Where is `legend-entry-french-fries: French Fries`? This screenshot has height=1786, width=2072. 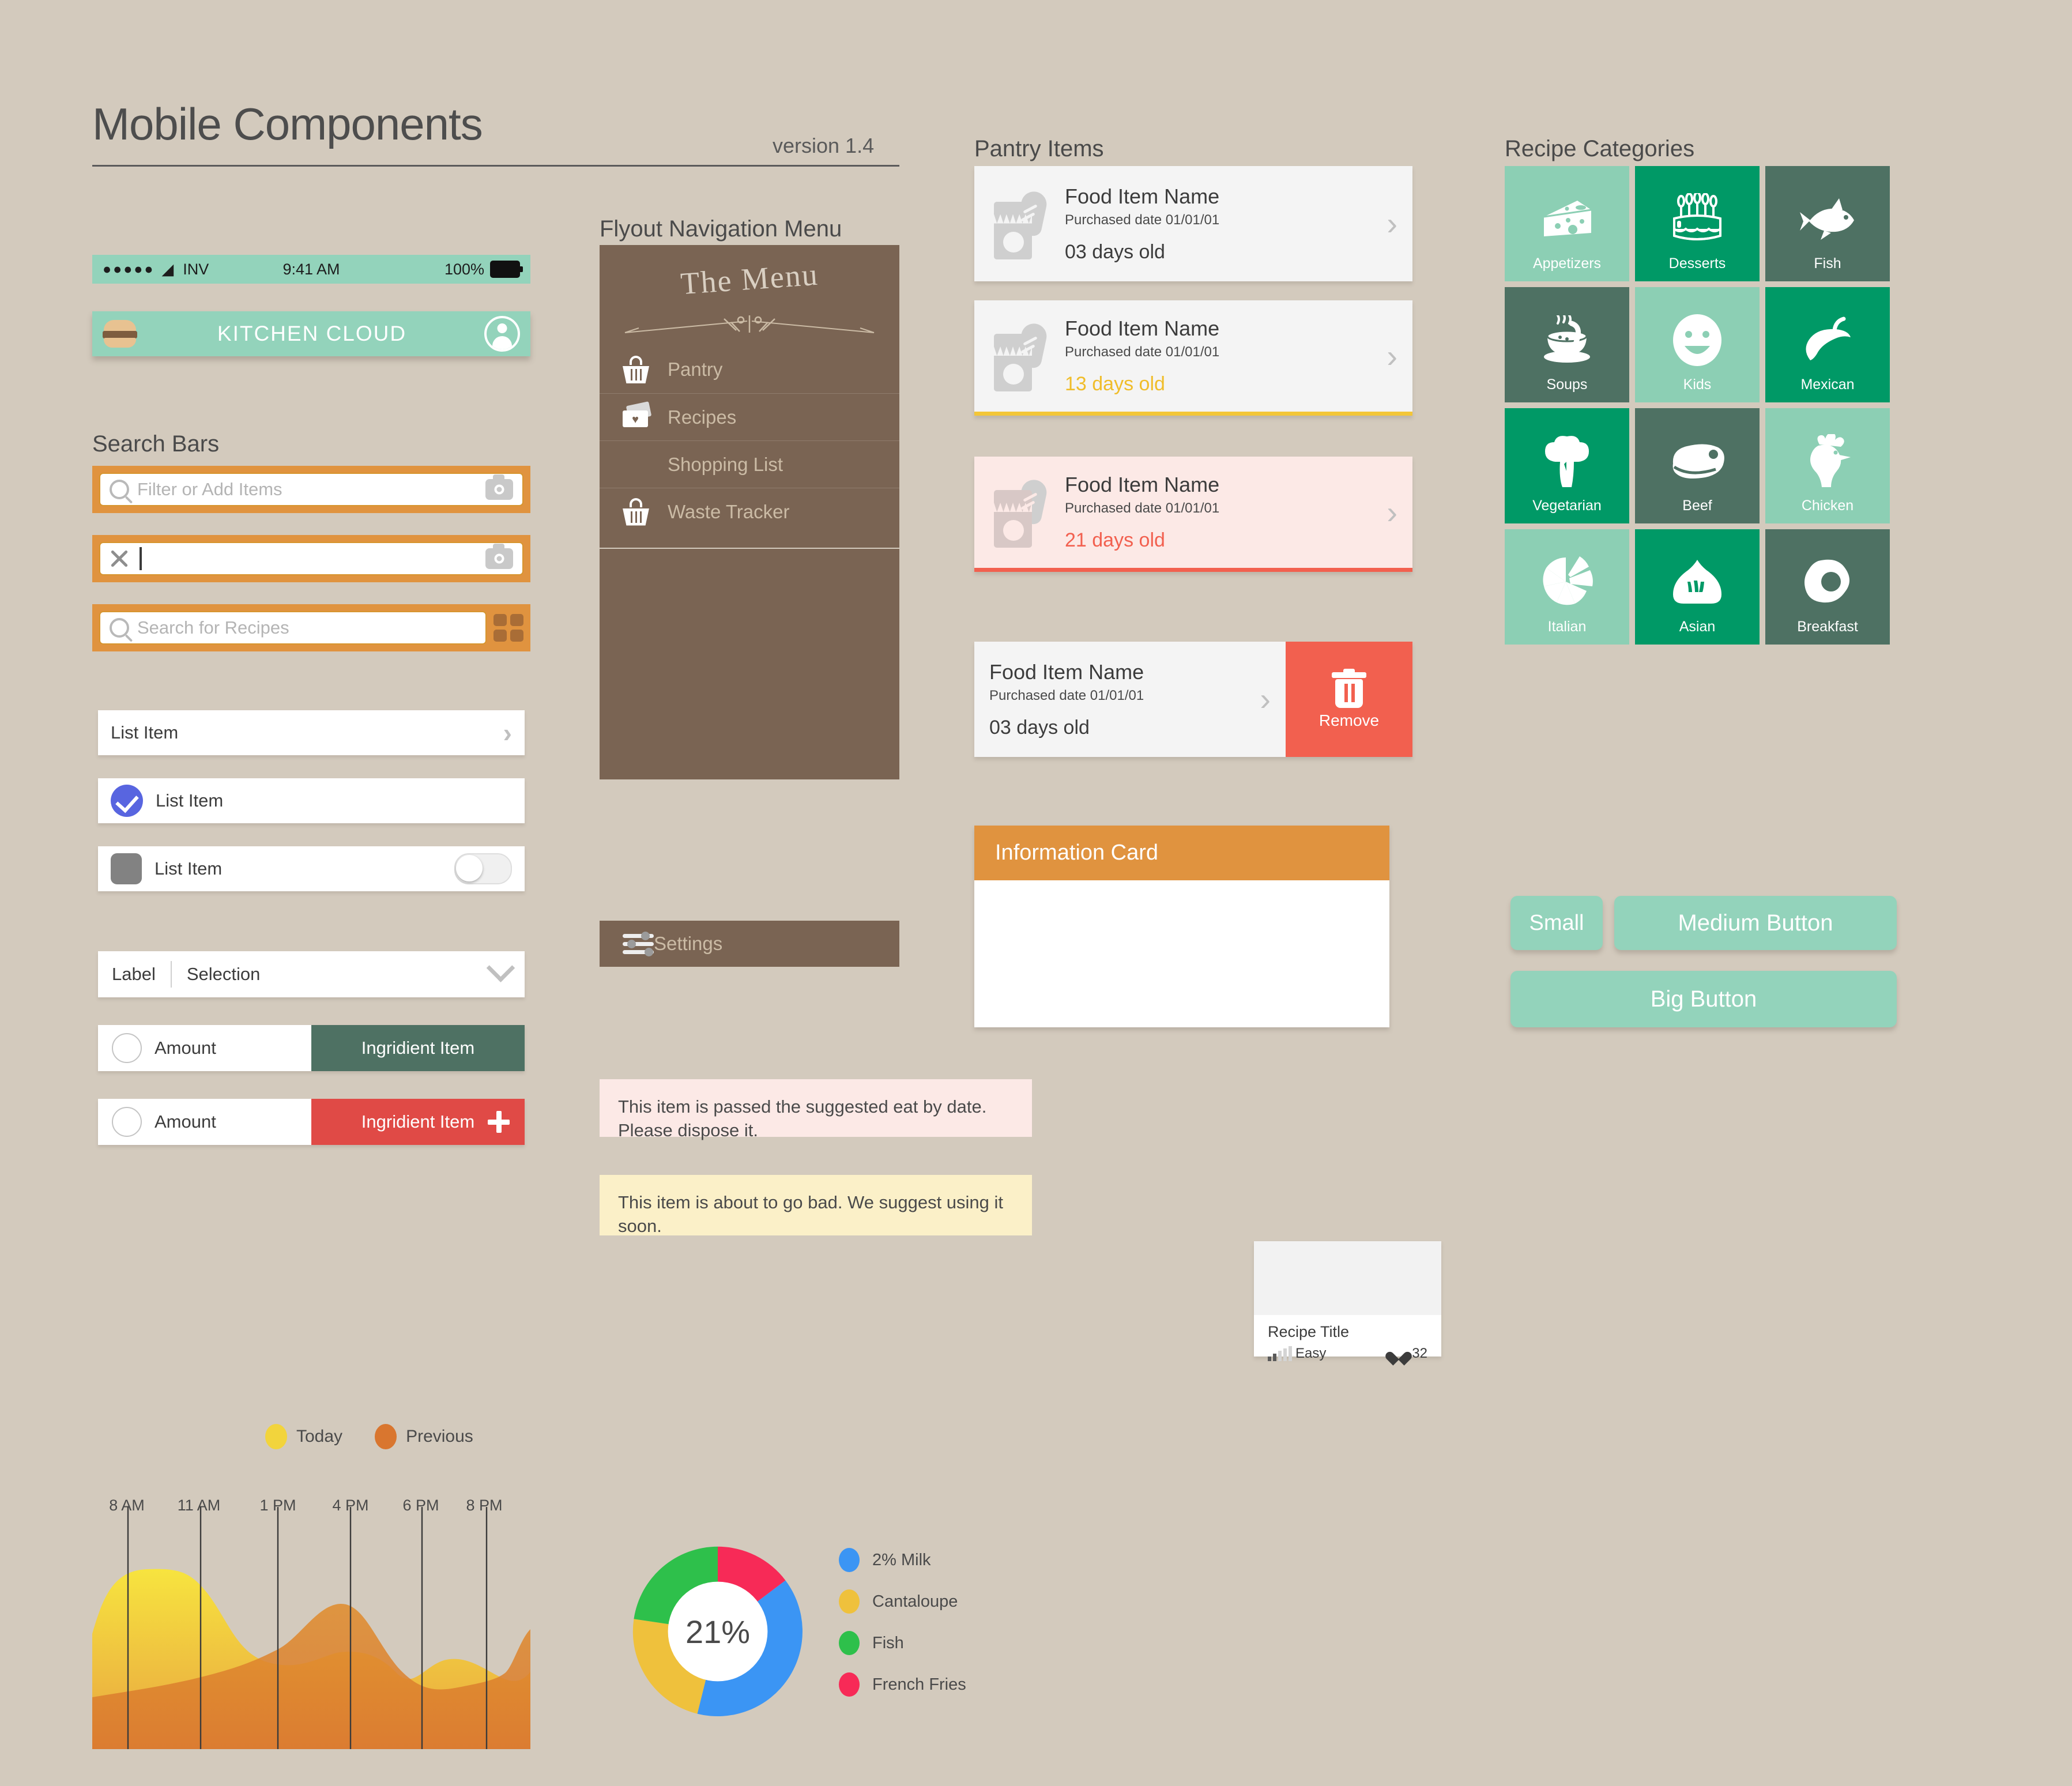 legend-entry-french-fries: French Fries is located at coordinates (902, 1684).